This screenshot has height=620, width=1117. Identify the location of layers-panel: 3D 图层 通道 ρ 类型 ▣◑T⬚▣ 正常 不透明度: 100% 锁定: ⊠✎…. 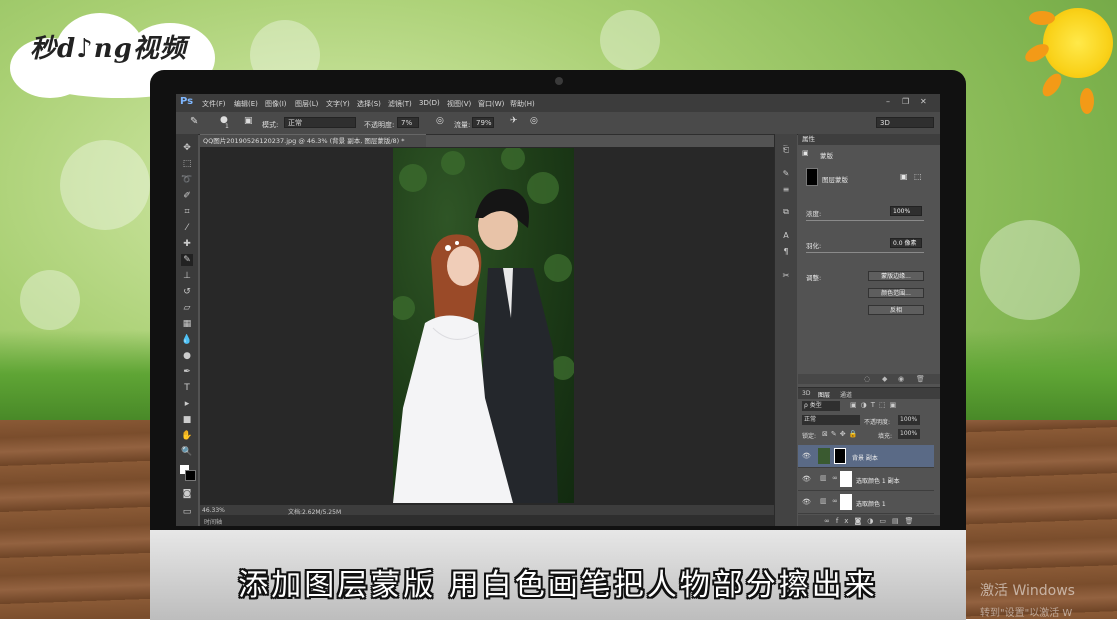
(869, 456).